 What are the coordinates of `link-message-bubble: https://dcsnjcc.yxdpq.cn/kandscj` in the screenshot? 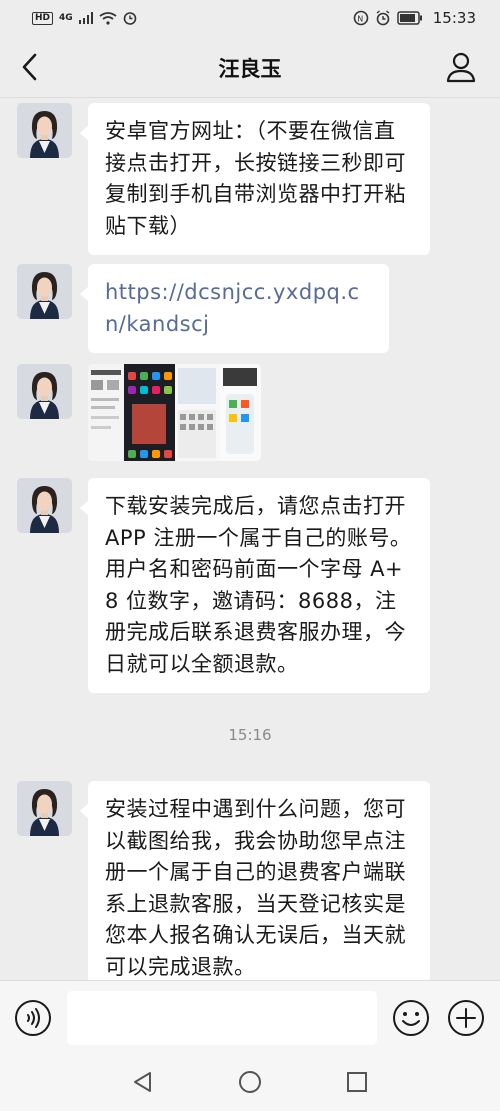 It's located at (234, 308).